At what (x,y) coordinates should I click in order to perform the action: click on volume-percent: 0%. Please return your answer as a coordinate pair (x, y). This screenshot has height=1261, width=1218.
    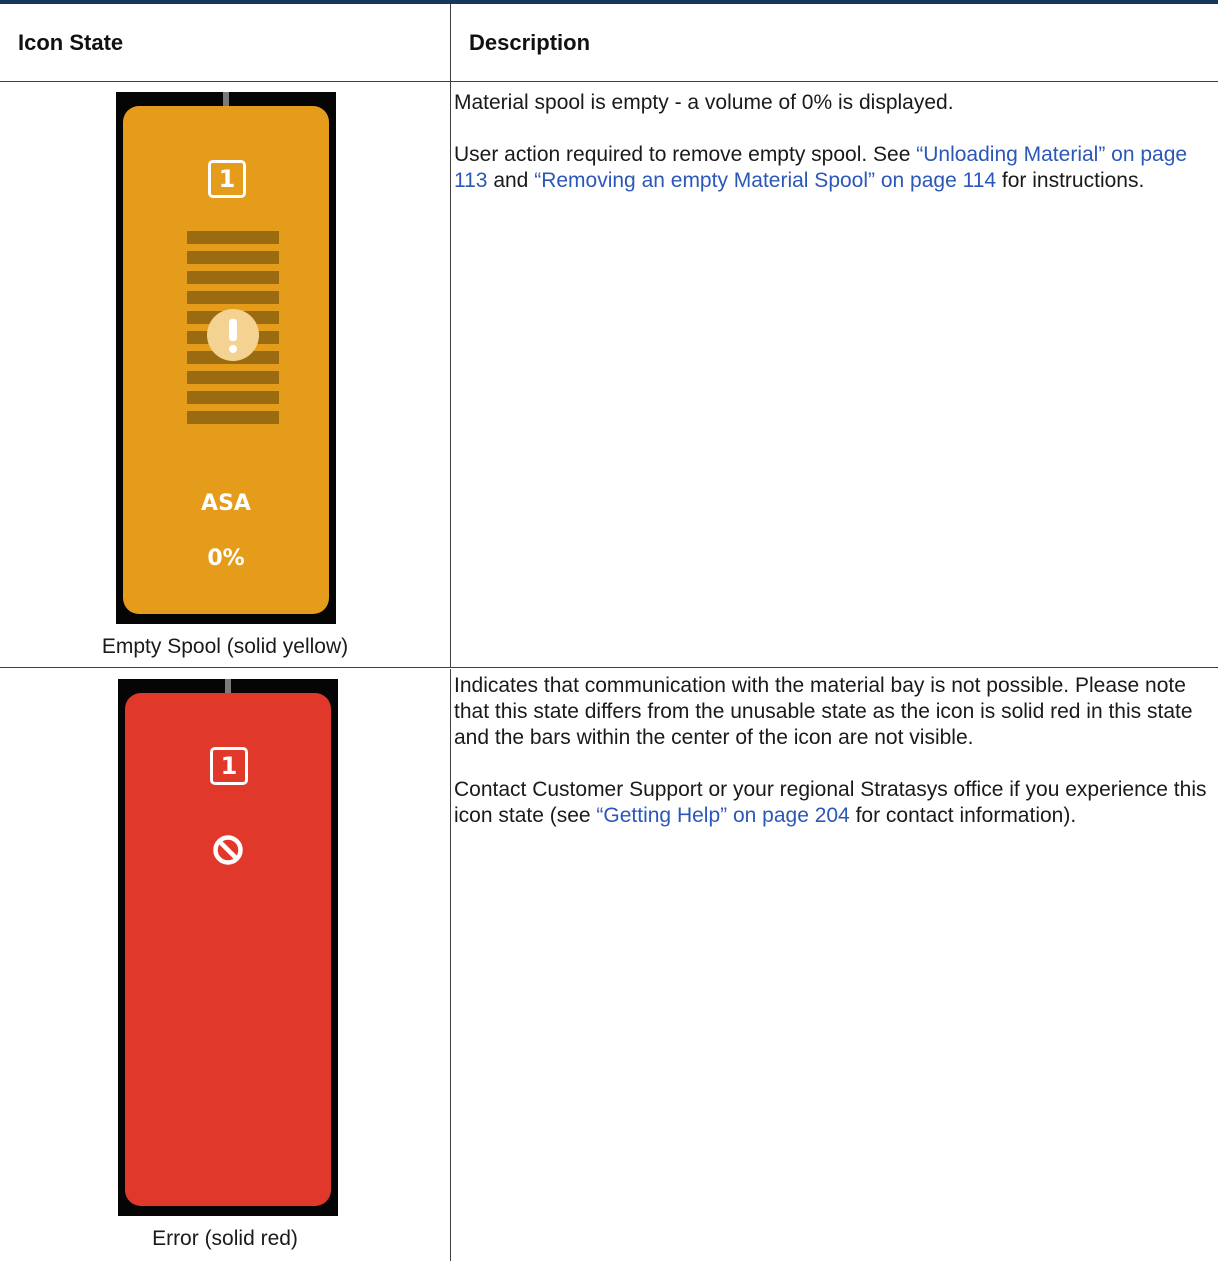
    Looking at the image, I should click on (226, 558).